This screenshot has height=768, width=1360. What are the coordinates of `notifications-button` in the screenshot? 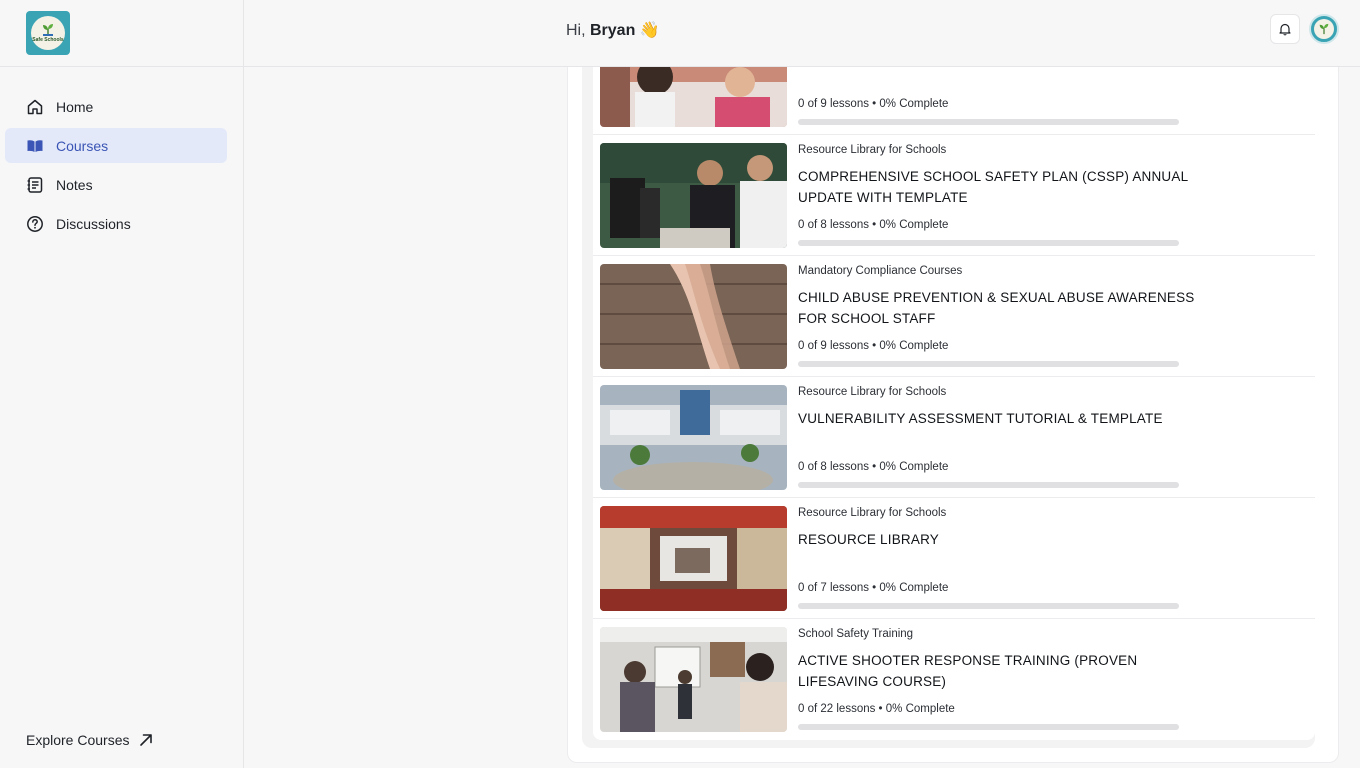 It's located at (1285, 29).